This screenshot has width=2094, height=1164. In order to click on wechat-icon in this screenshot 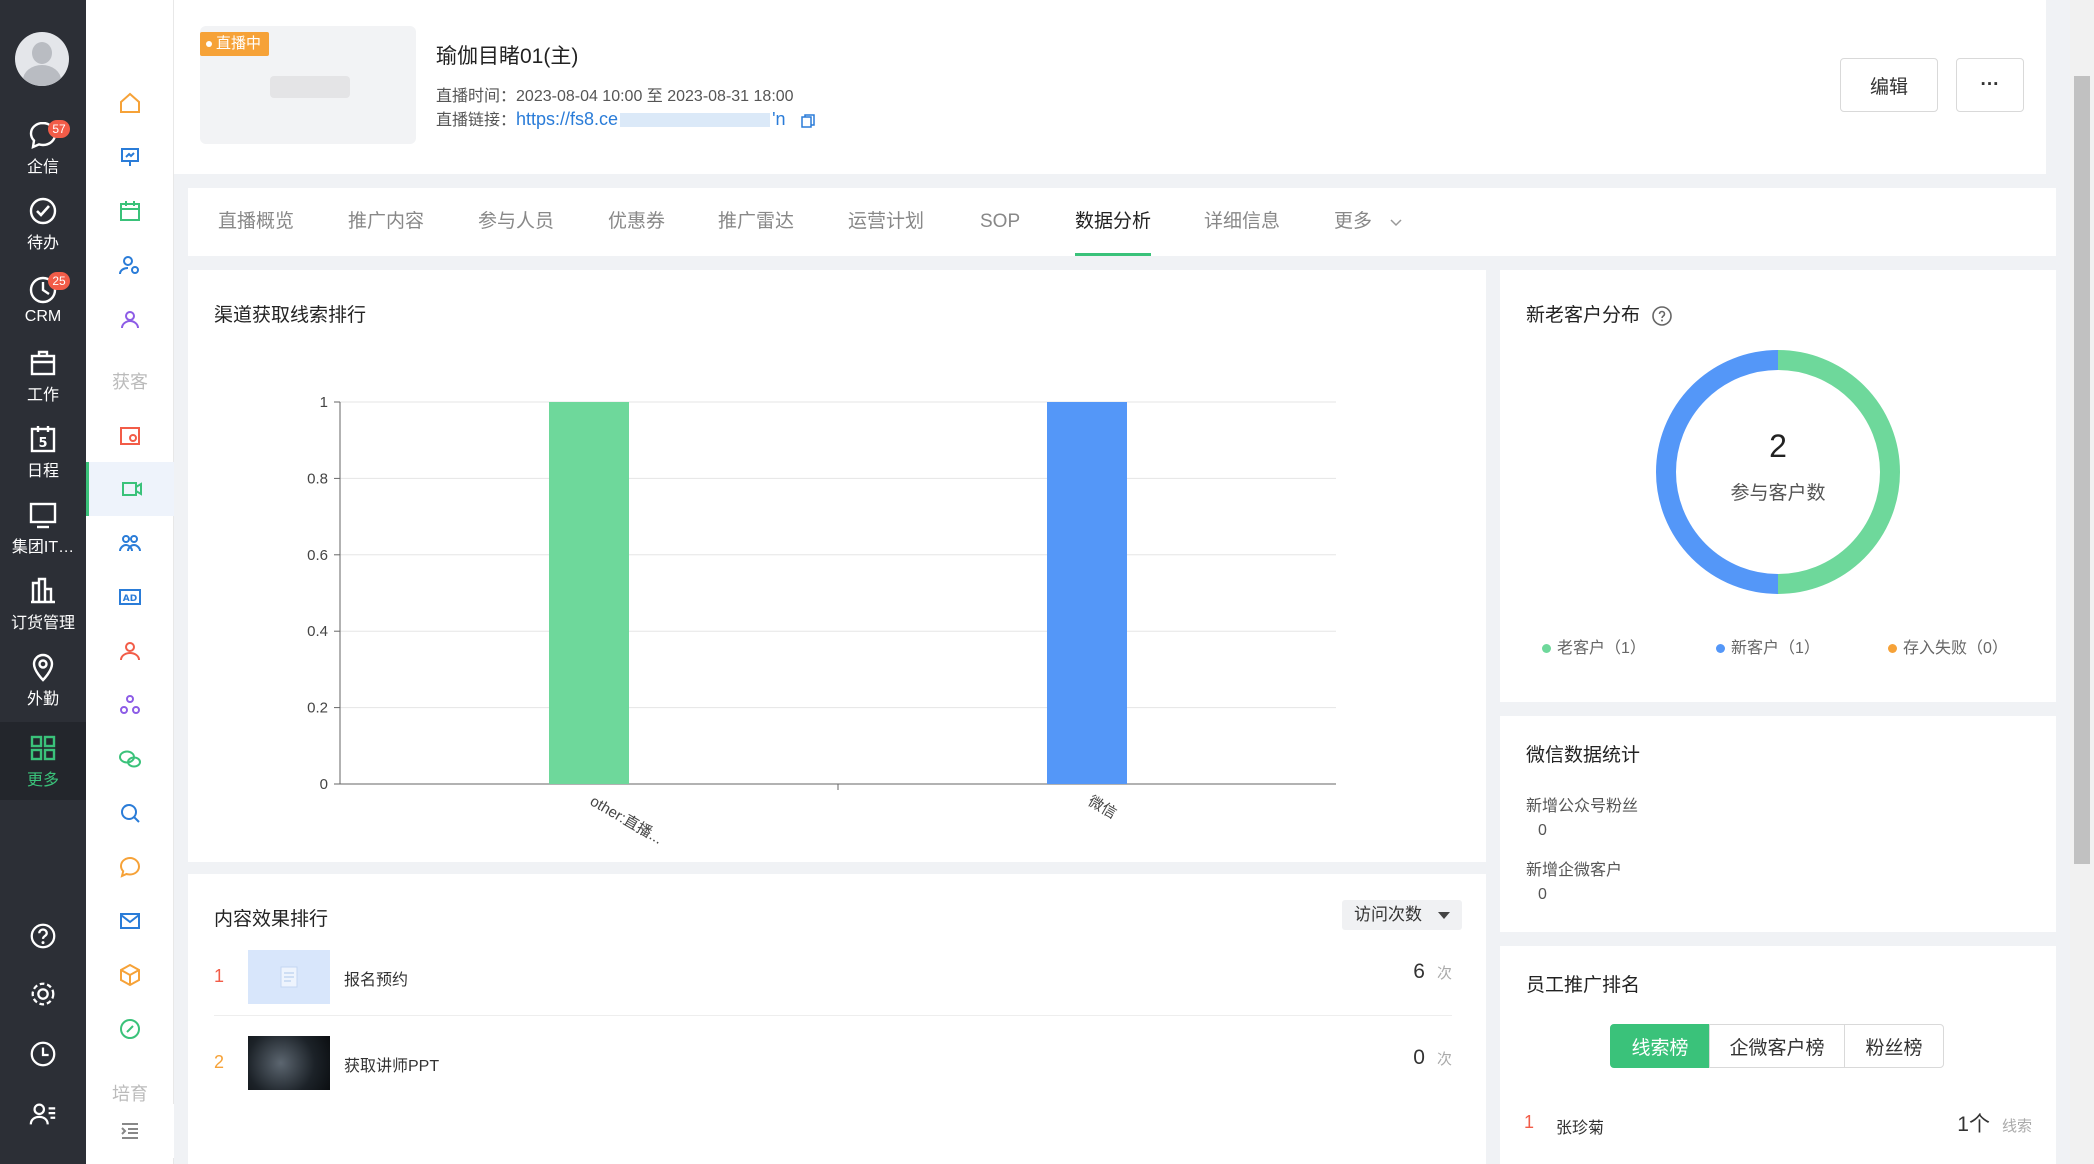, I will do `click(130, 759)`.